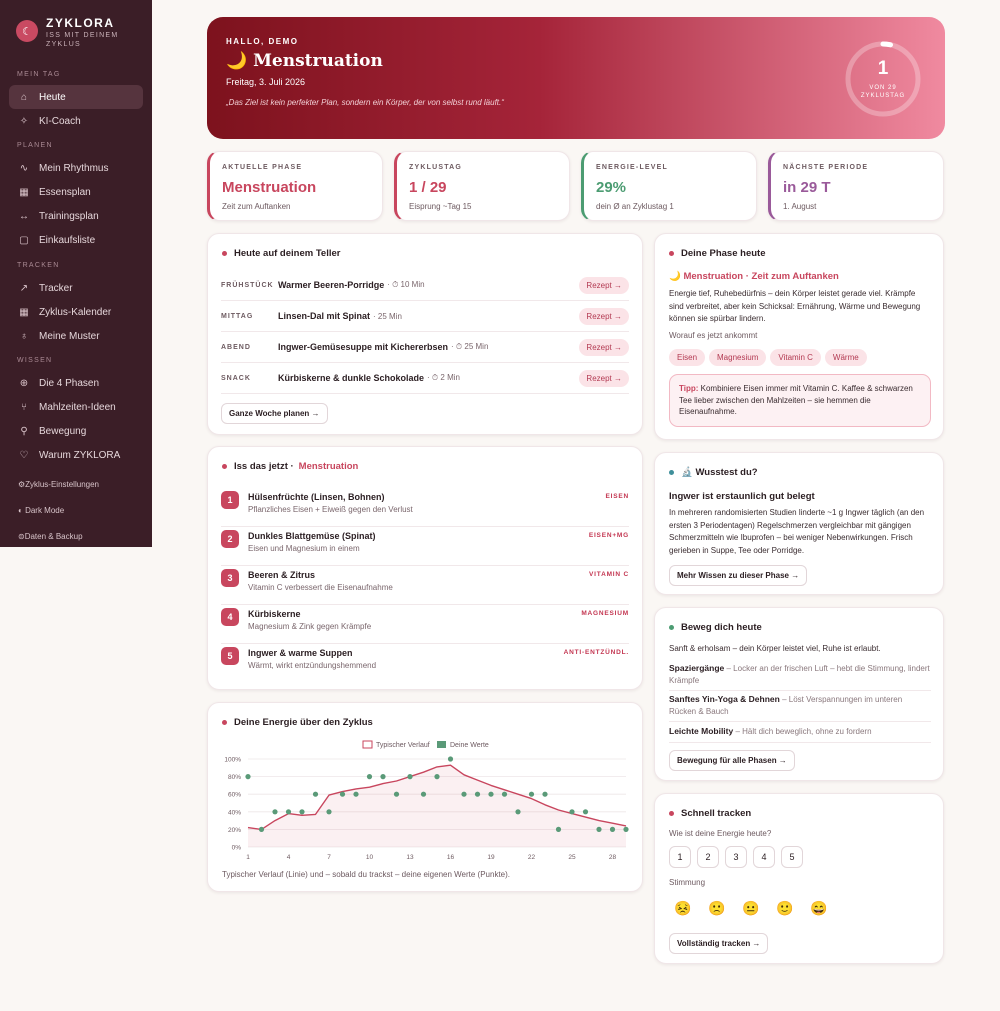 This screenshot has height=1011, width=1000. I want to click on x-tick-label: 25, so click(572, 857).